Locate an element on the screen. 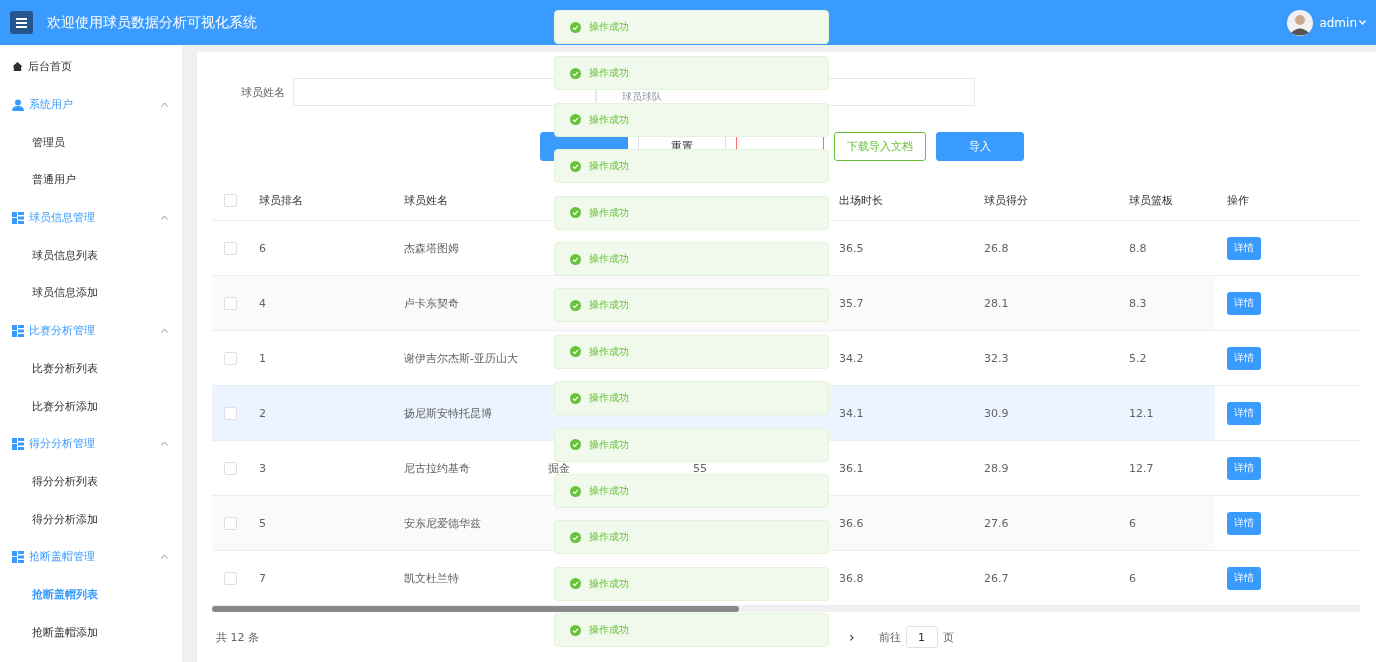 Image resolution: width=1376 pixels, height=662 pixels. sidebar-item: 比赛分析列表 is located at coordinates (91, 368).